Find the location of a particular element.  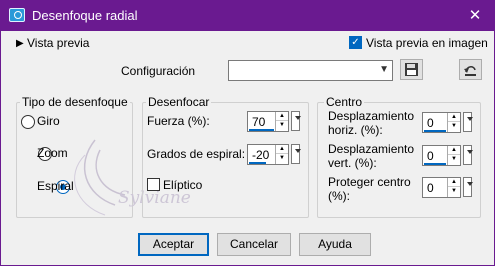

spiral-spinbox: -20 ▲ ▼ is located at coordinates (268, 154).